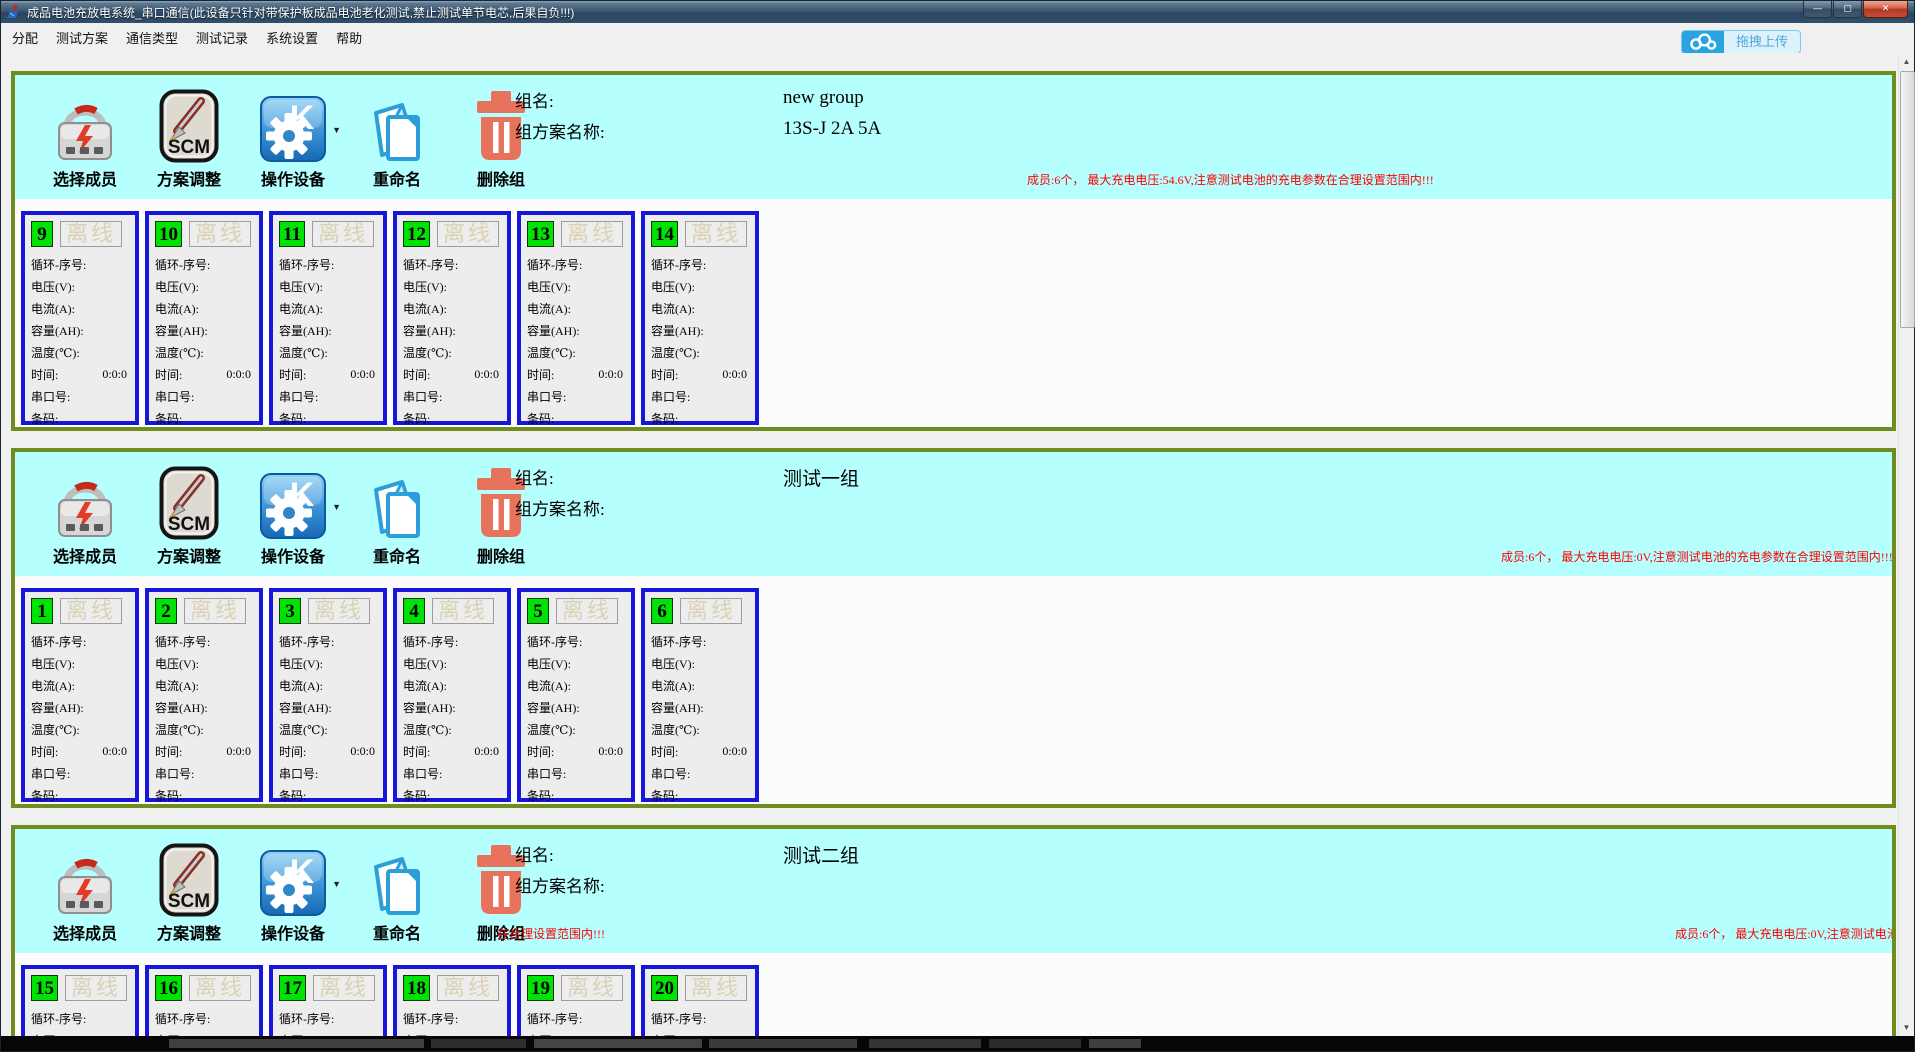 Image resolution: width=1915 pixels, height=1052 pixels. What do you see at coordinates (1740, 42) in the screenshot?
I see `drag-upload-button: 拖拽上传` at bounding box center [1740, 42].